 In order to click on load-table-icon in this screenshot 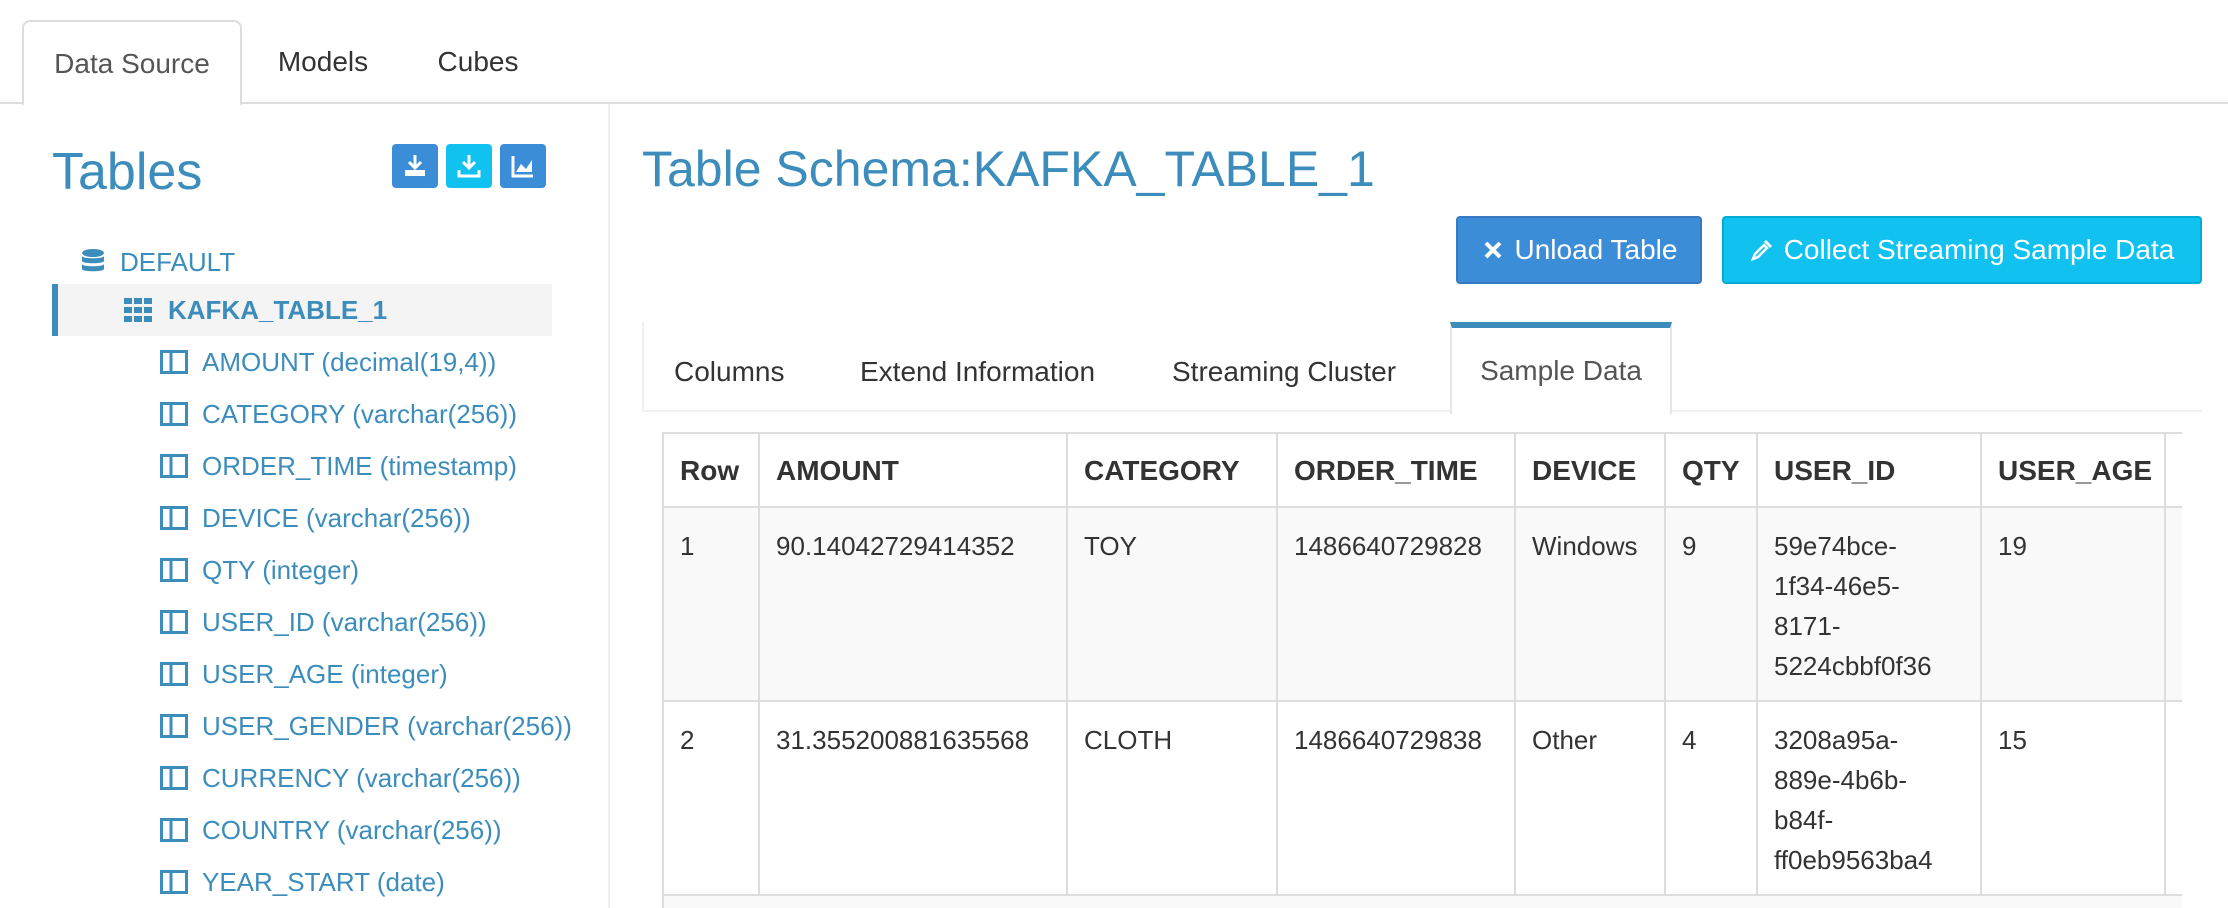, I will do `click(415, 165)`.